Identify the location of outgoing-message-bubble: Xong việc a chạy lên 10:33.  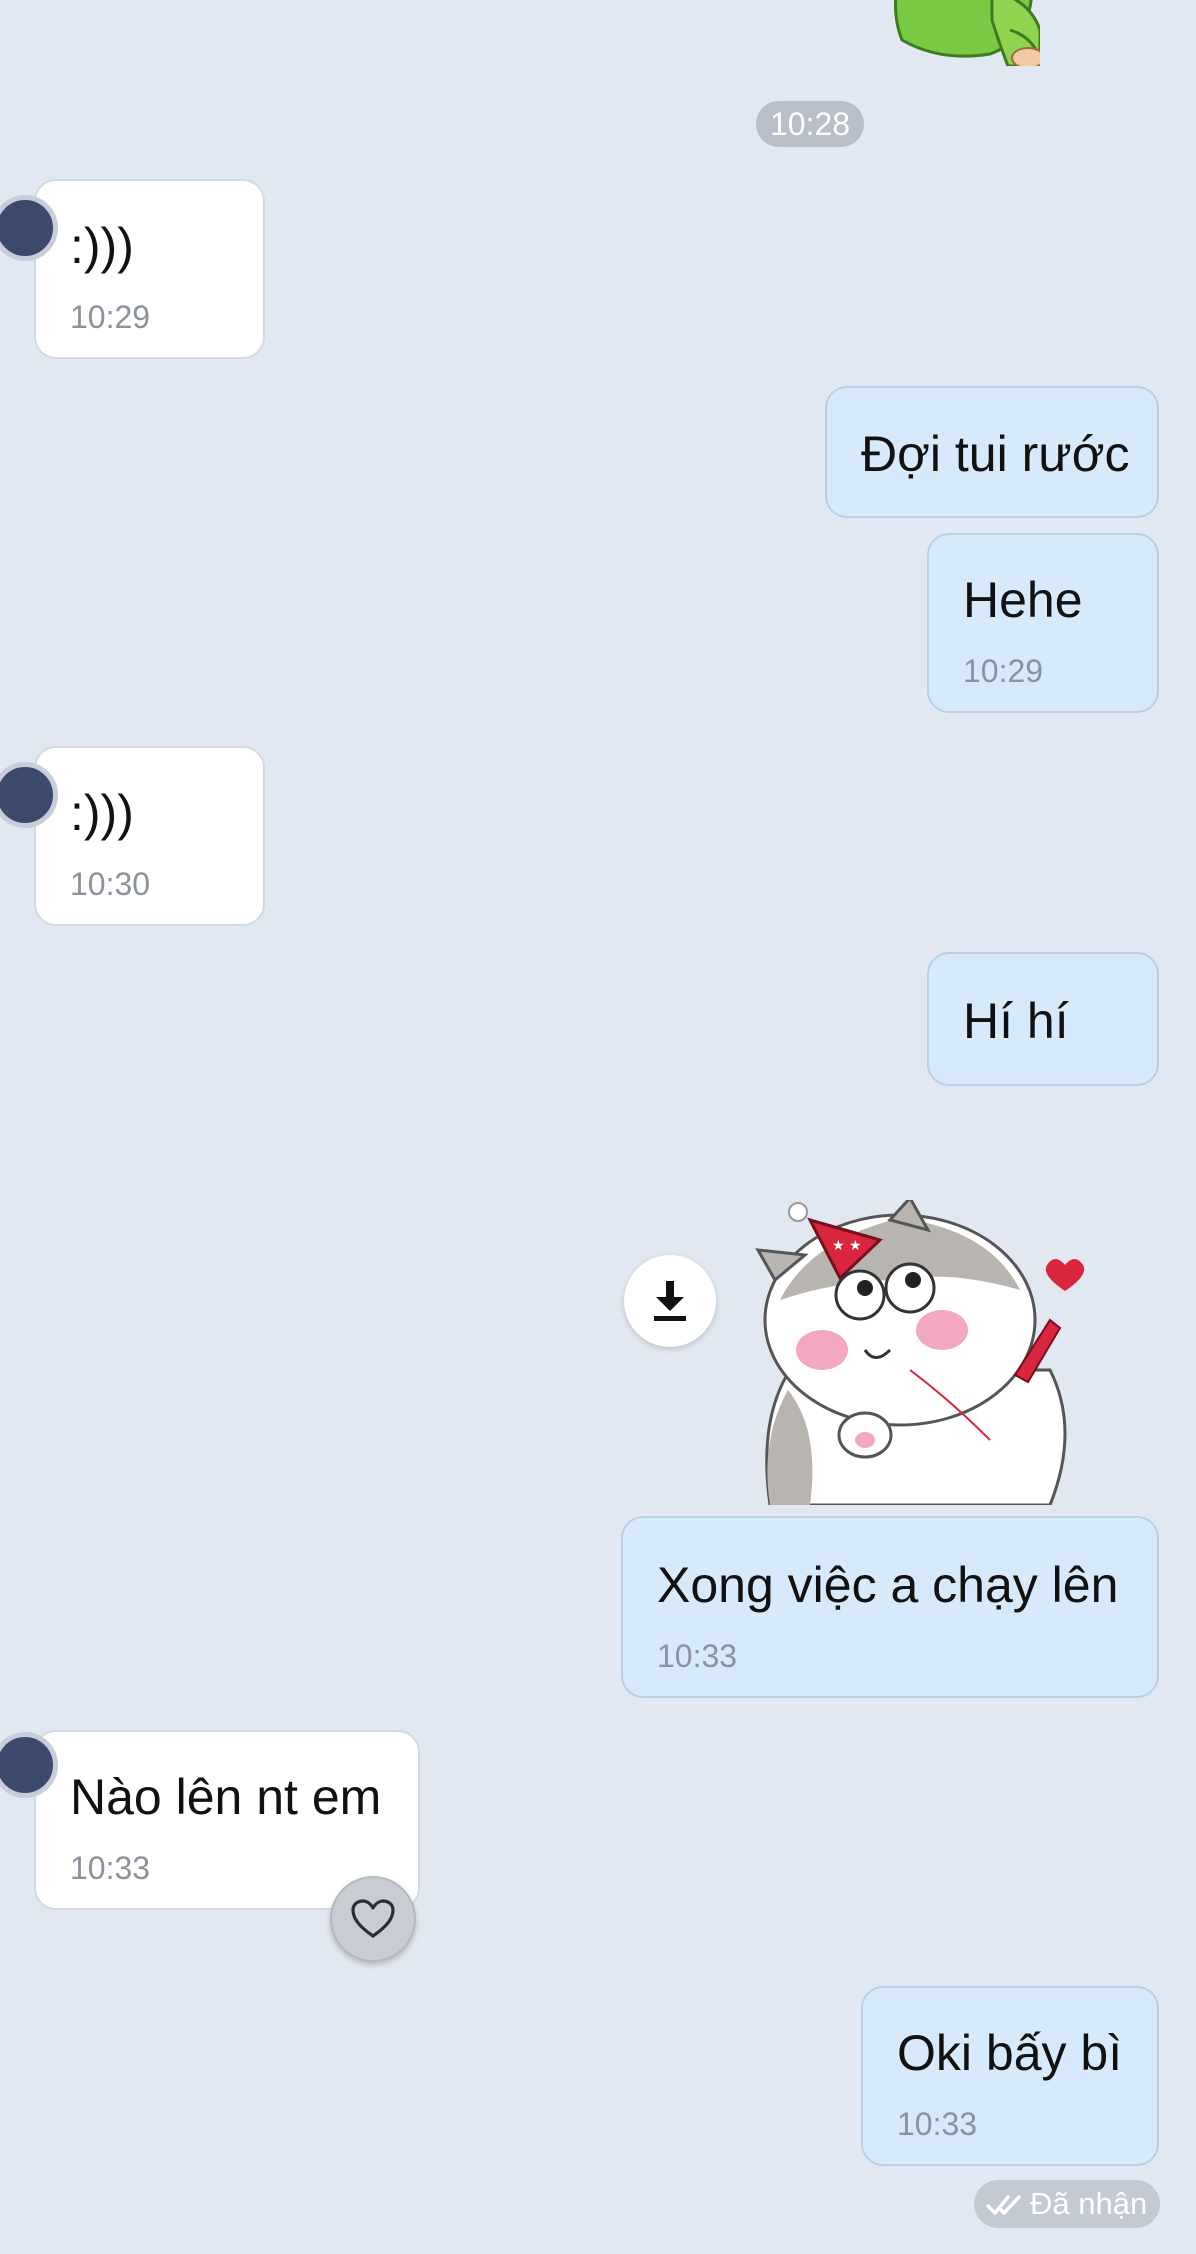
(890, 1607).